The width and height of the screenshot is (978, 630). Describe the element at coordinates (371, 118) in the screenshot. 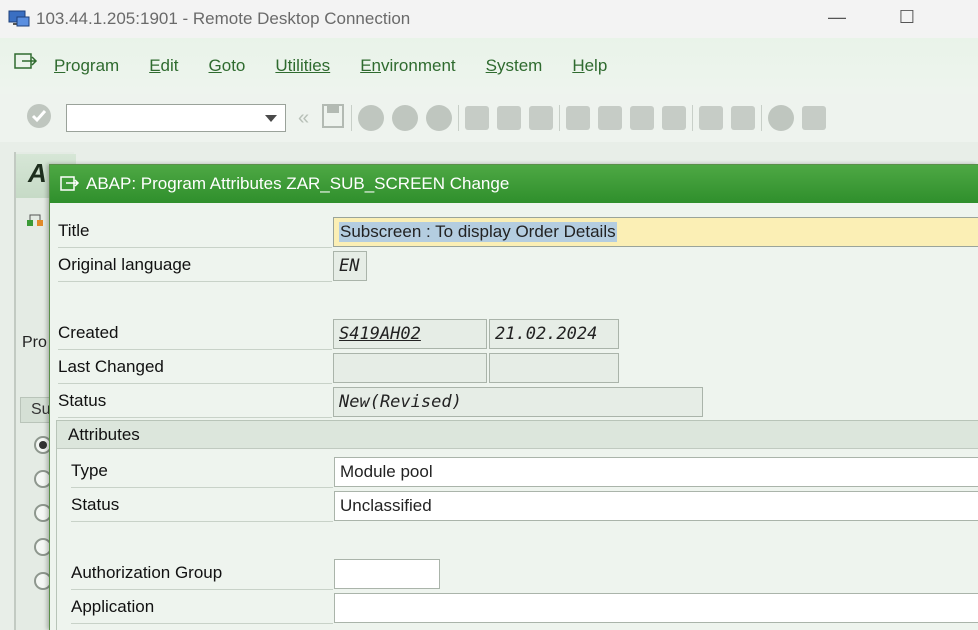

I see `back-circle-icon` at that location.